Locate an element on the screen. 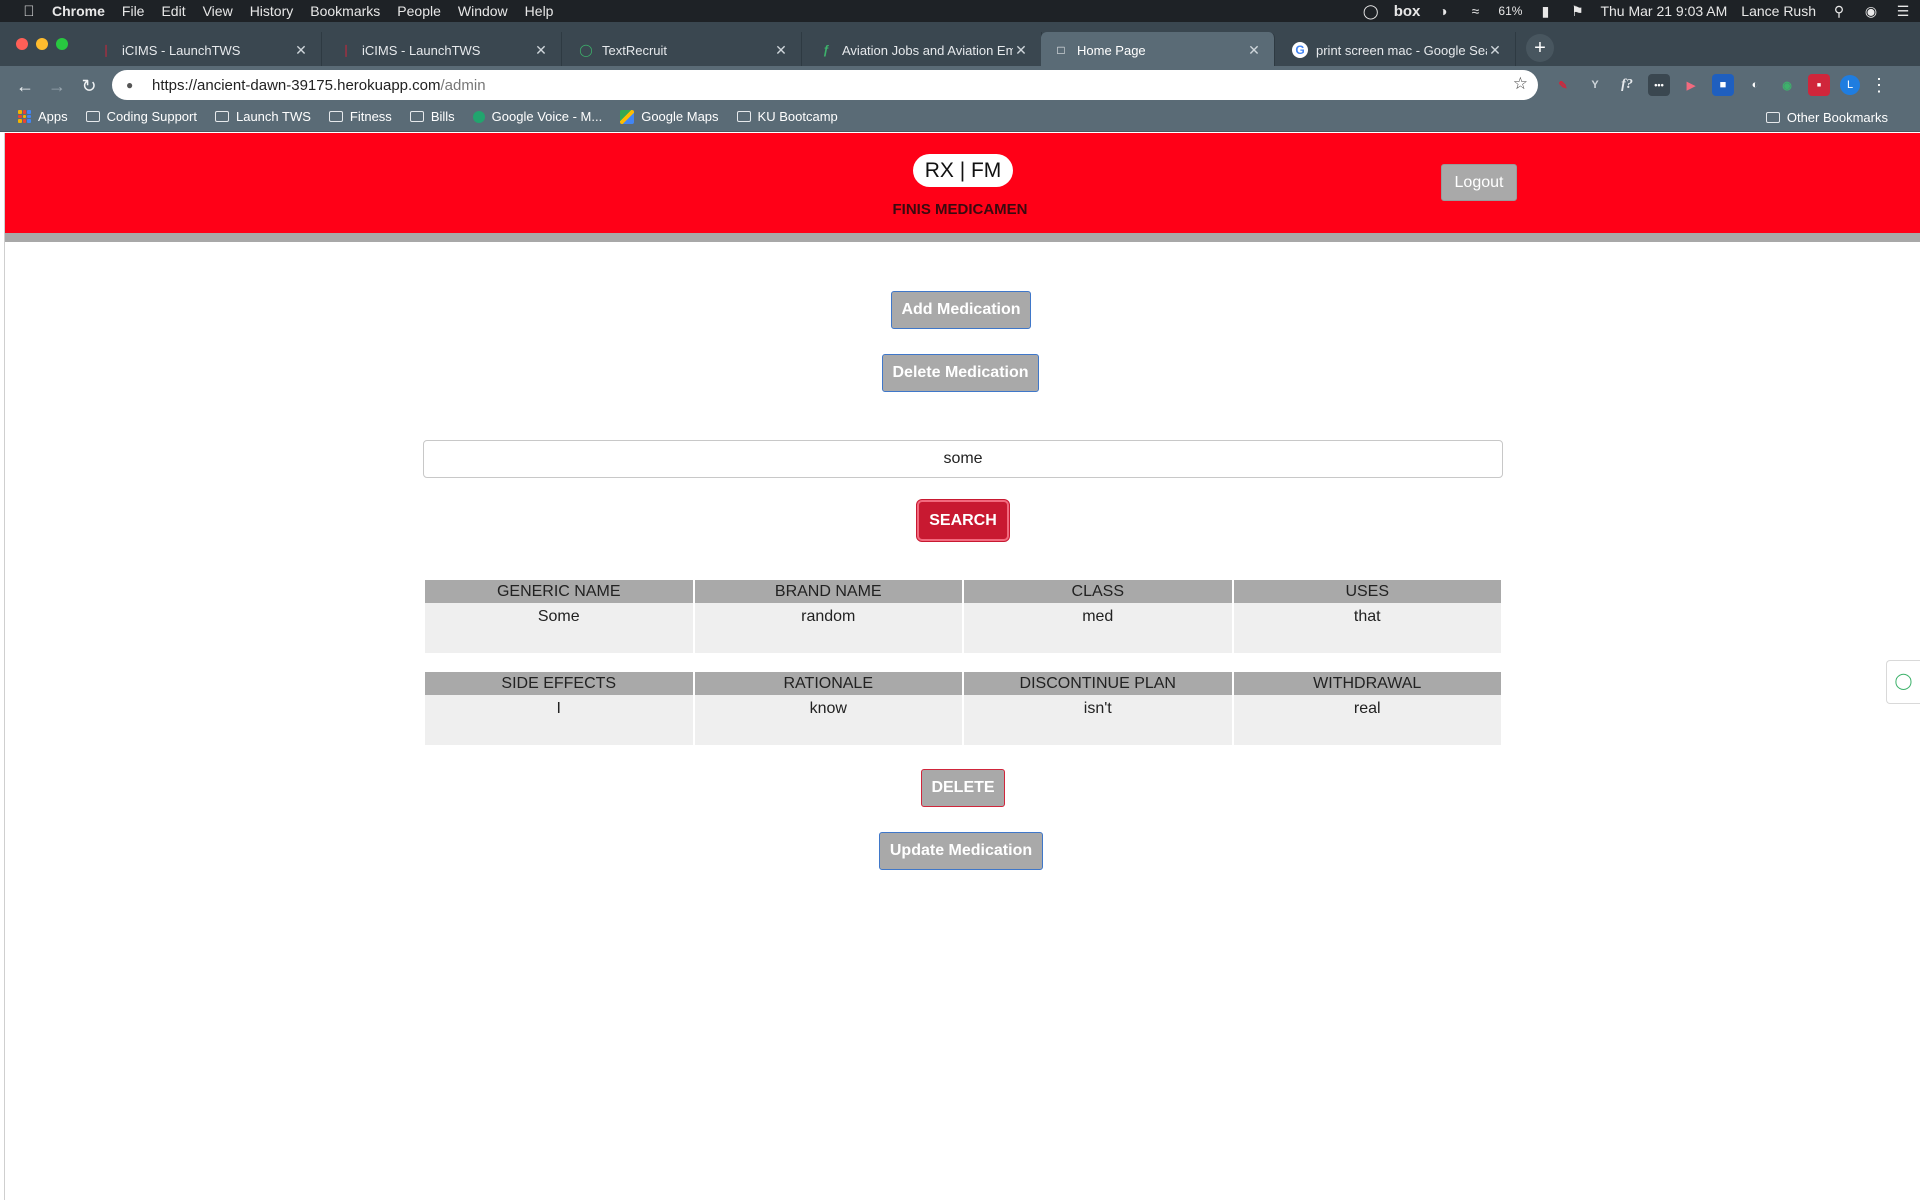  dots-extension-icon: ••• is located at coordinates (1659, 85).